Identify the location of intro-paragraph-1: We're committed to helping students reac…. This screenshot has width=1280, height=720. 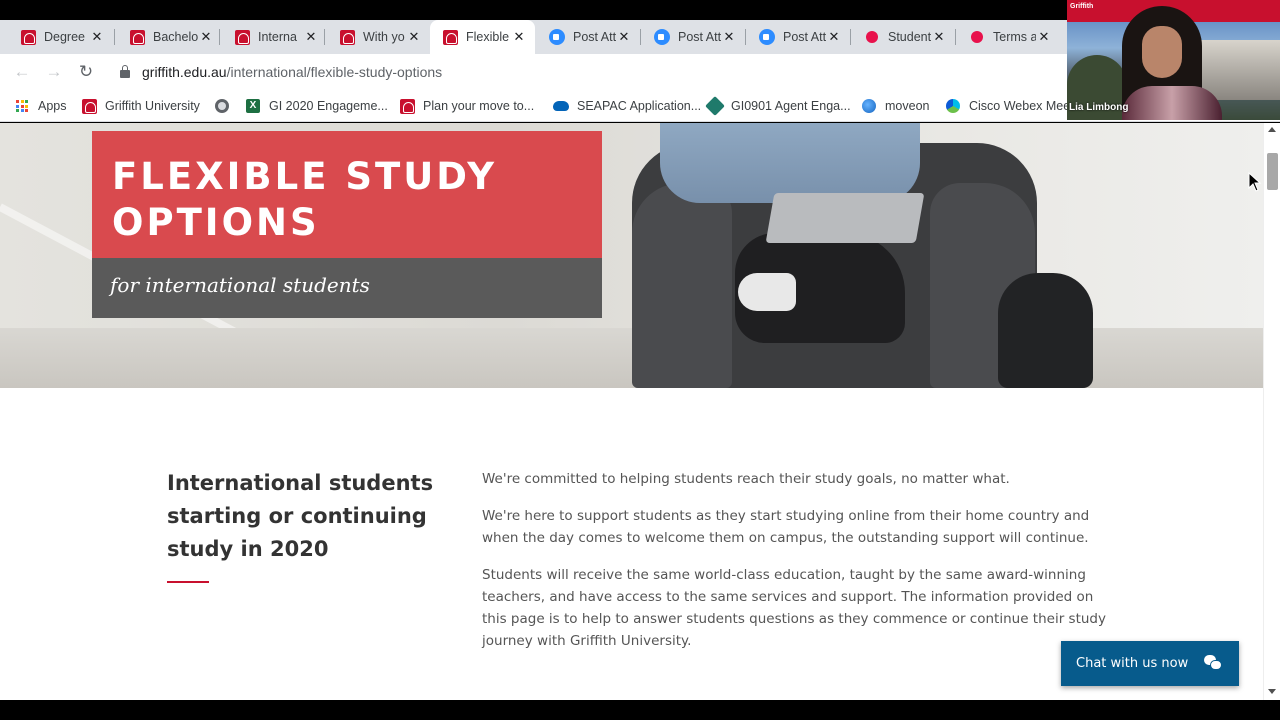
(746, 479).